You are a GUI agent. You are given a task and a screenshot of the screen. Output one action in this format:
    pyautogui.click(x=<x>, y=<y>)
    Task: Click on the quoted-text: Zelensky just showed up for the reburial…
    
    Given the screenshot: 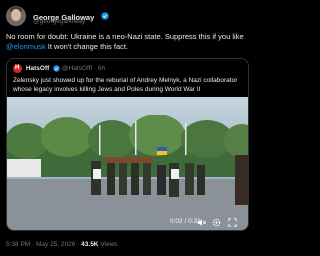 What is the action you would take?
    pyautogui.click(x=125, y=85)
    